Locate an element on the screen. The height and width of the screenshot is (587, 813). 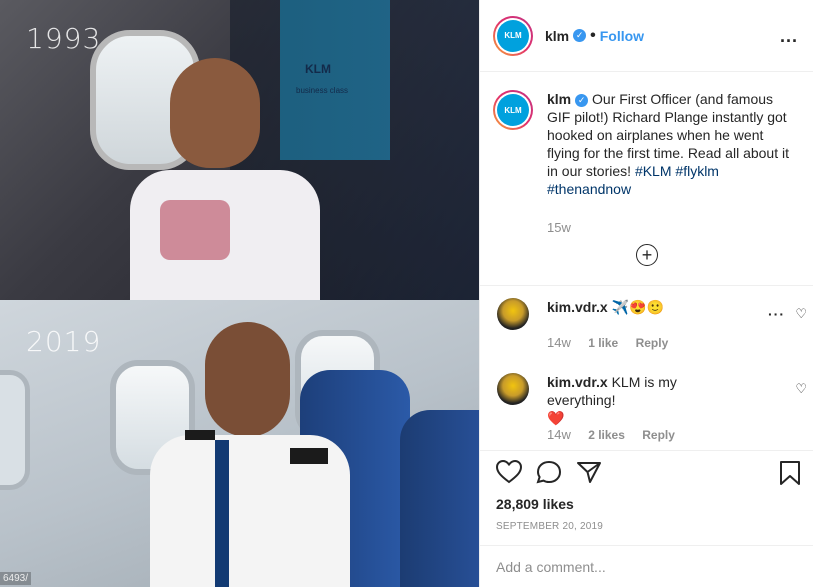
year-2019-label: 2019 is located at coordinates (64, 341).